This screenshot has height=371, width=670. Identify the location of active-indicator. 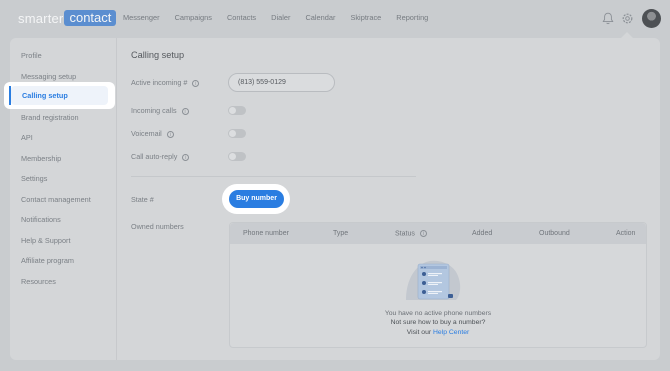
(10, 95).